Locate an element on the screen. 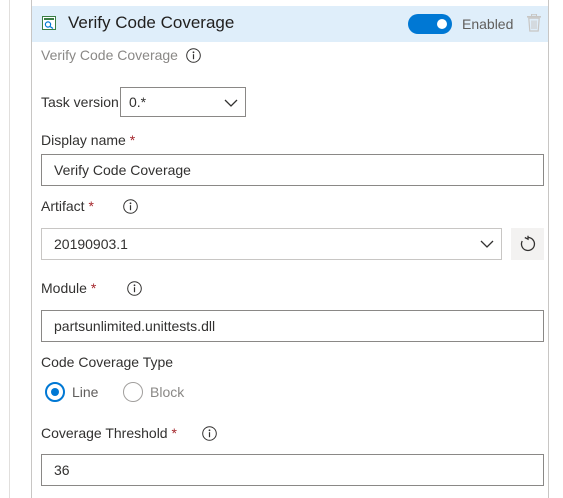  task-title: Verify Code Coverage is located at coordinates (151, 22).